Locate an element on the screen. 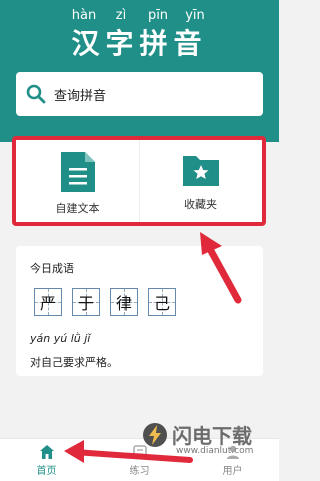 The image size is (320, 481). search-bar: 查询拼音 is located at coordinates (139, 94).